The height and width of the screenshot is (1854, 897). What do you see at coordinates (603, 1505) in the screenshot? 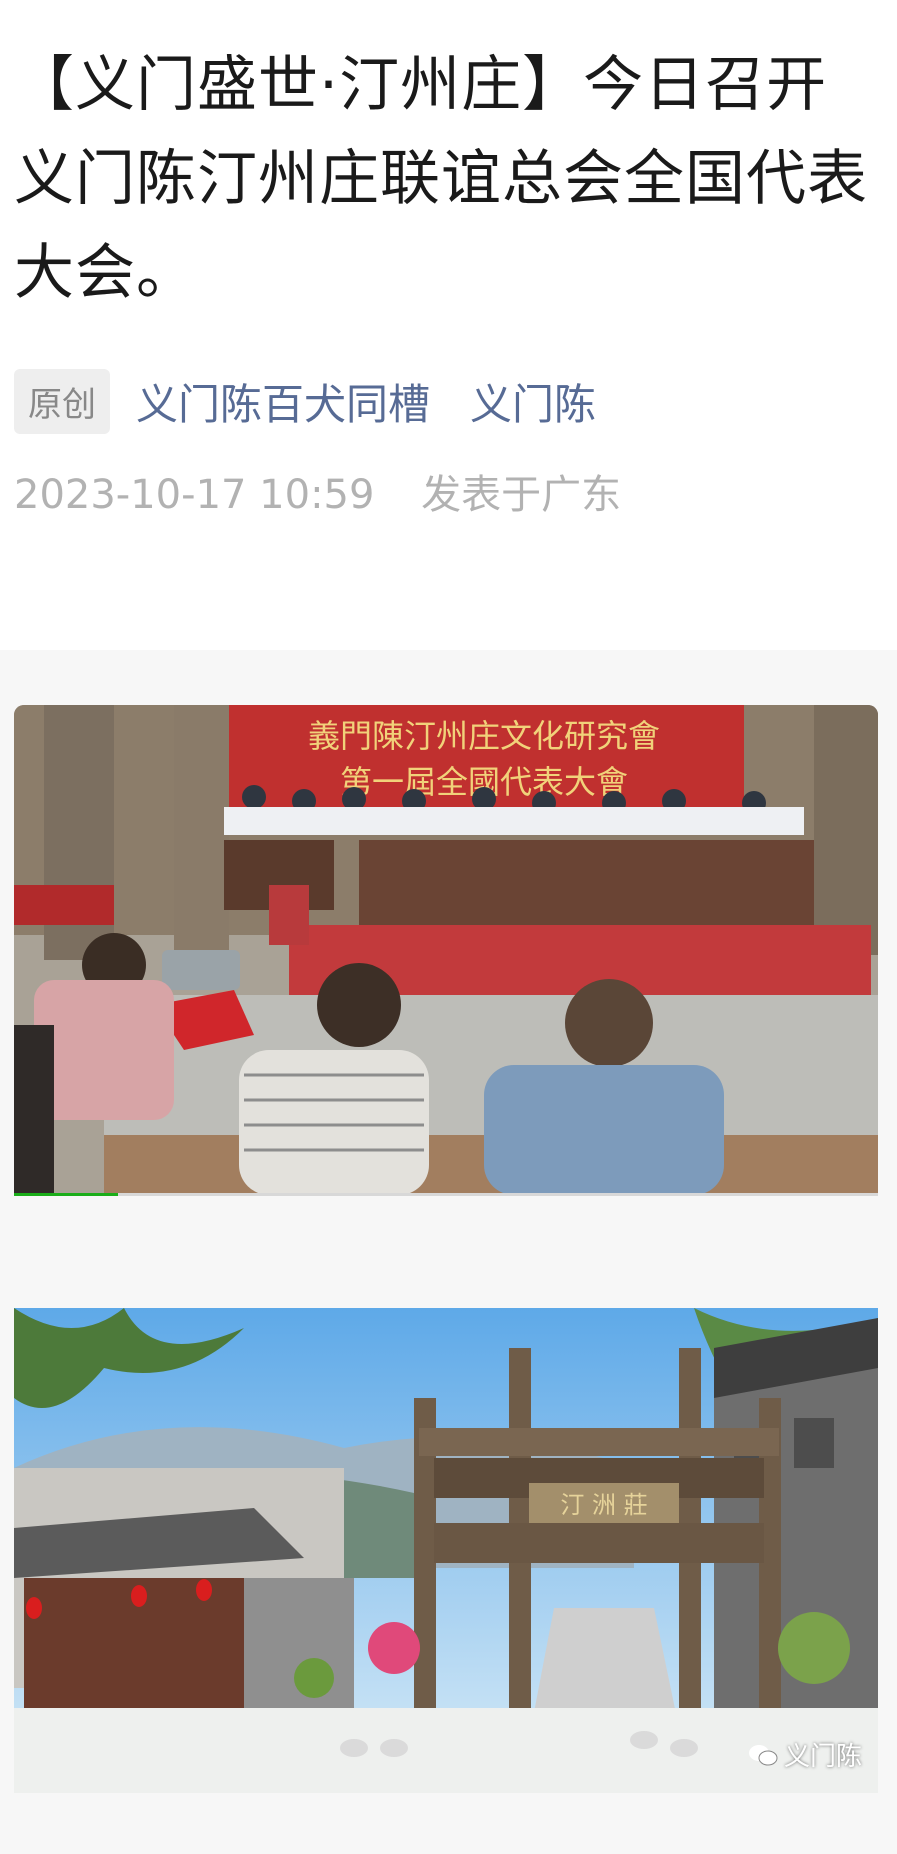
I see `gate-plaque: 汀 洲 莊` at bounding box center [603, 1505].